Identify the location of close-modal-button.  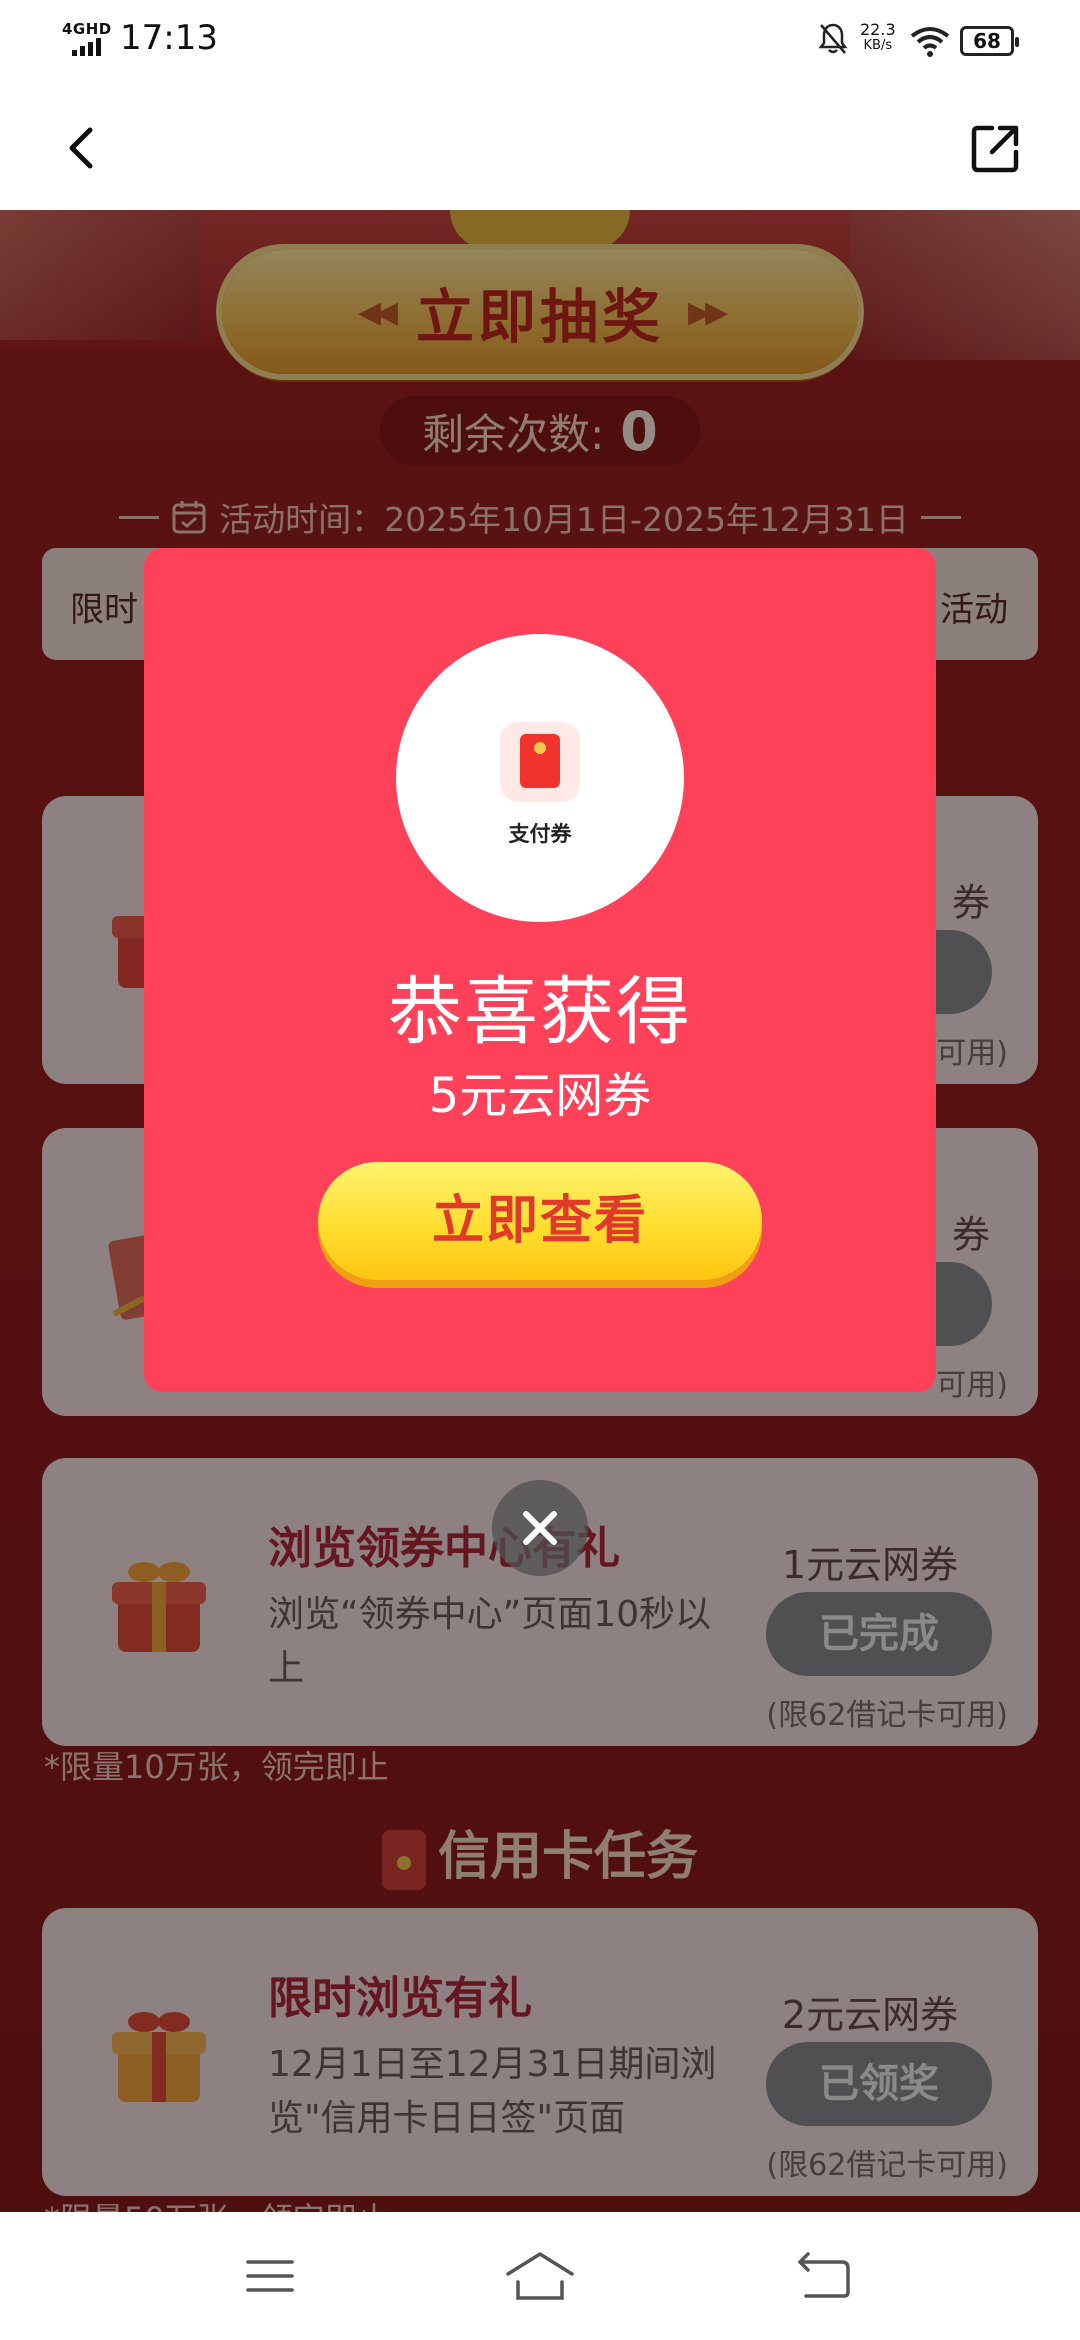
(540, 1528).